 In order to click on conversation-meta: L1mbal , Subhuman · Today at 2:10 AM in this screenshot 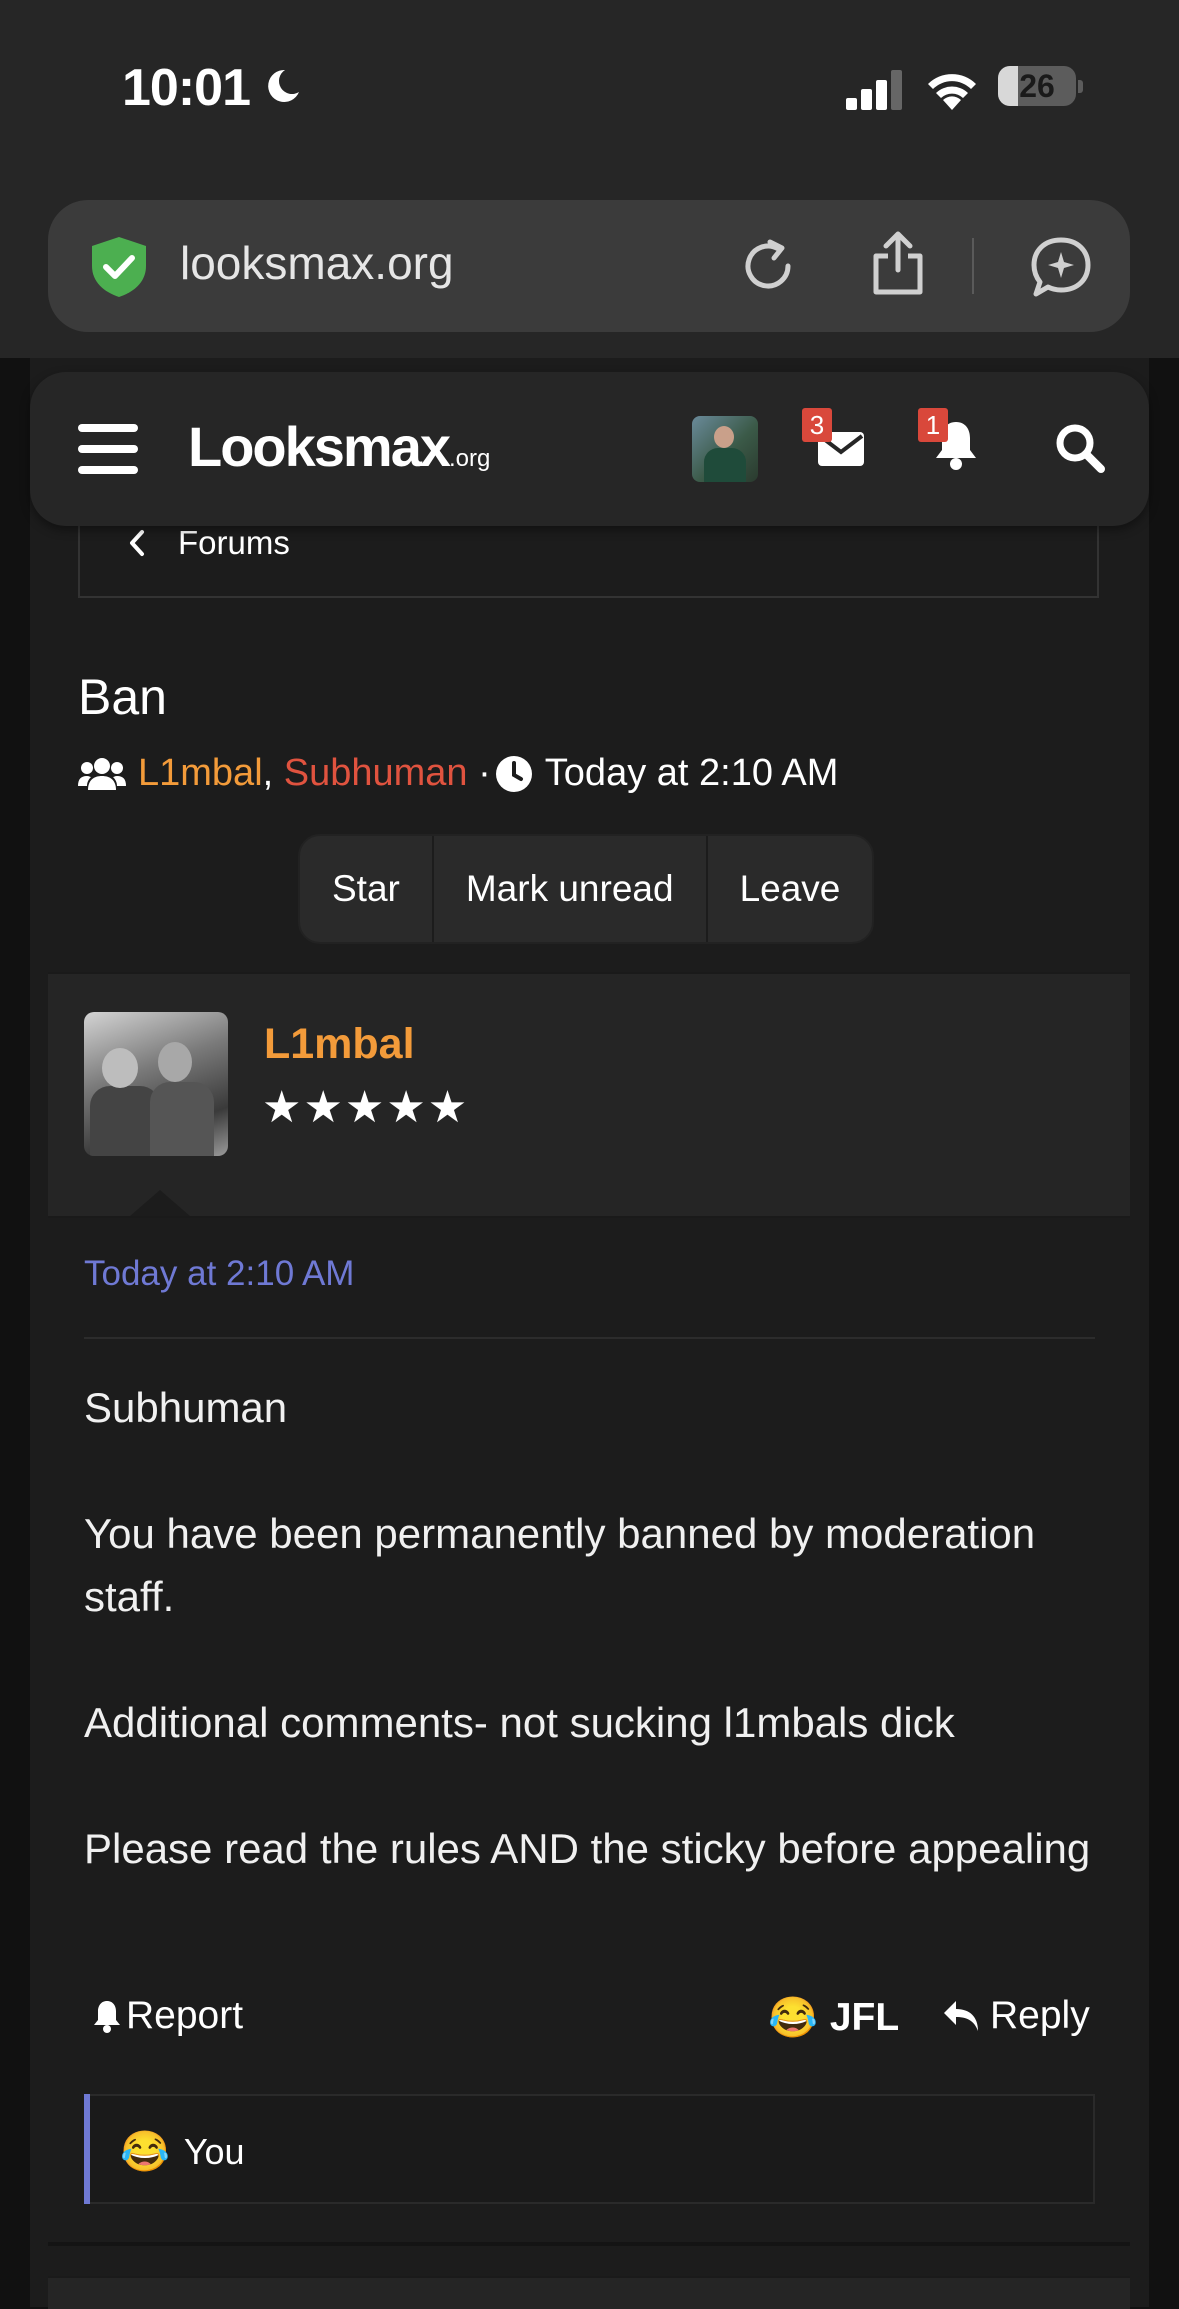, I will do `click(458, 773)`.